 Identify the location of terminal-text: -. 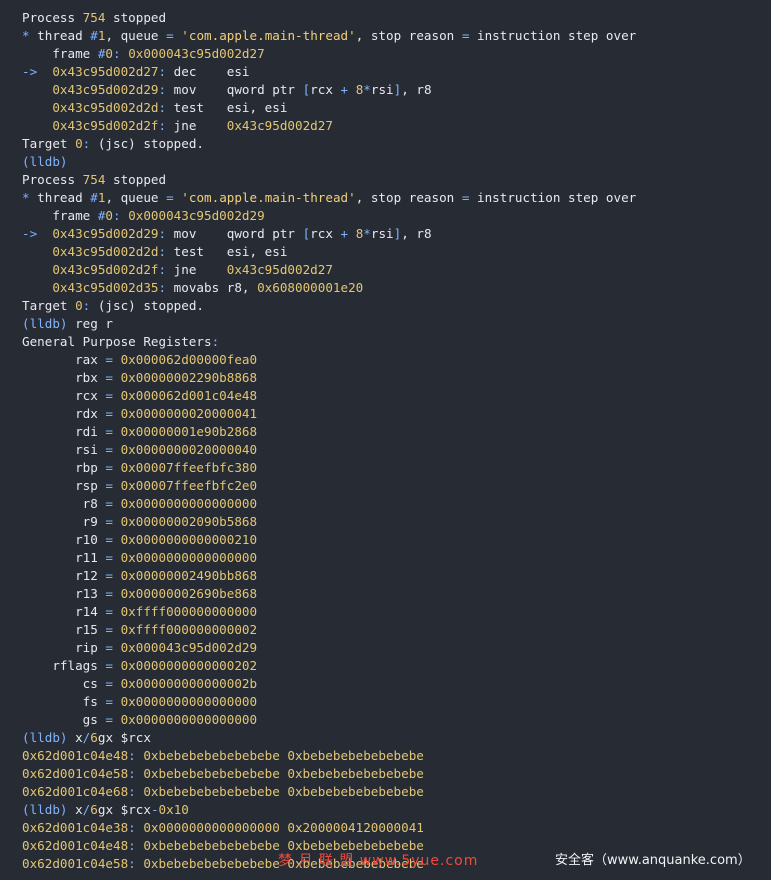
(154, 809).